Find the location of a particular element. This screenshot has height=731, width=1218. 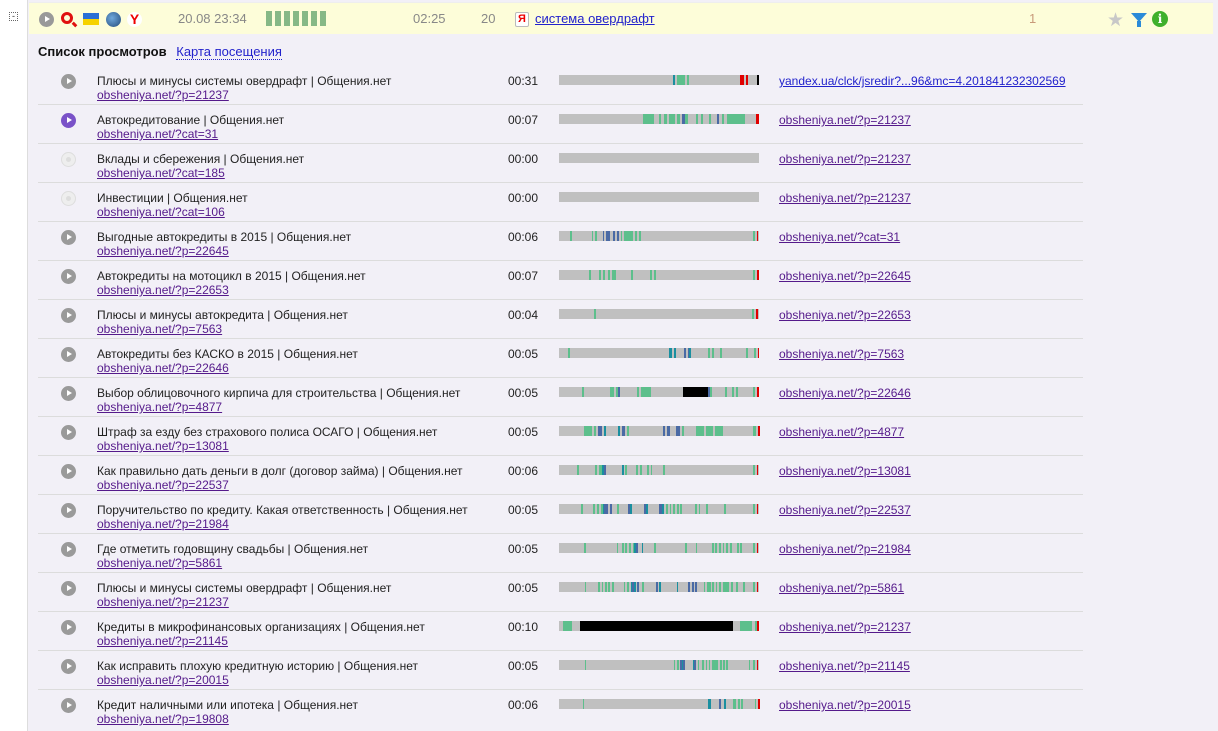

info-icon: i is located at coordinates (1160, 19).